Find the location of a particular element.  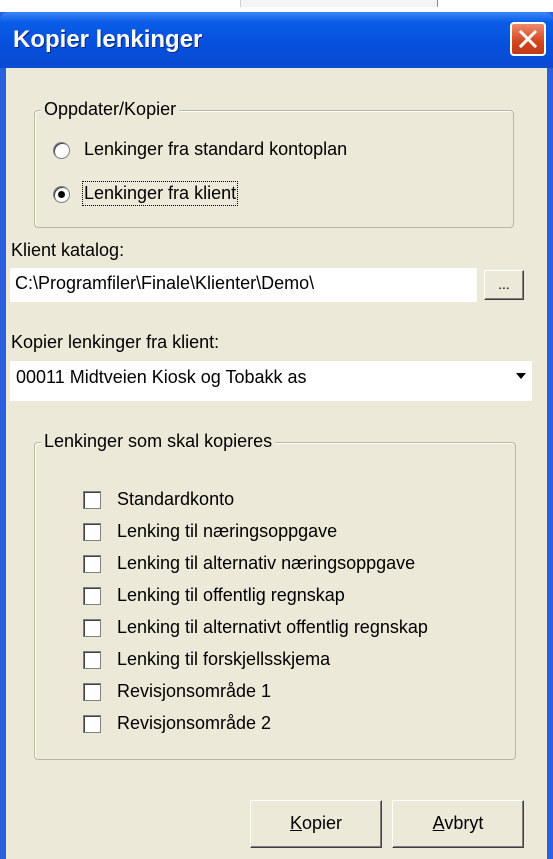

checkbox-standard-account-label: Standardkonto is located at coordinates (175, 499).